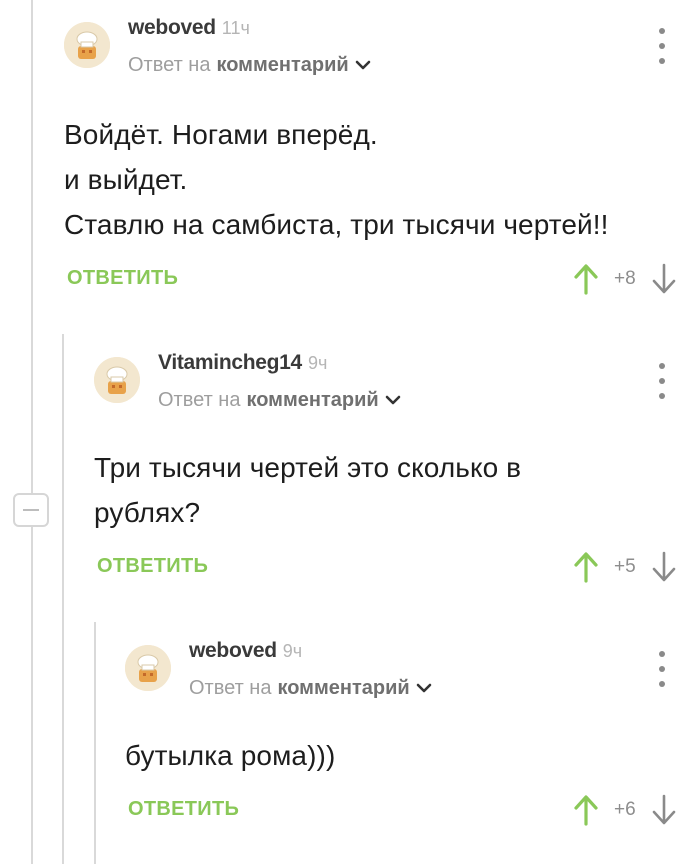 The width and height of the screenshot is (700, 864). I want to click on comment-text-line: Ставлю на самбиста, три тысячи чертей!!, so click(336, 224).